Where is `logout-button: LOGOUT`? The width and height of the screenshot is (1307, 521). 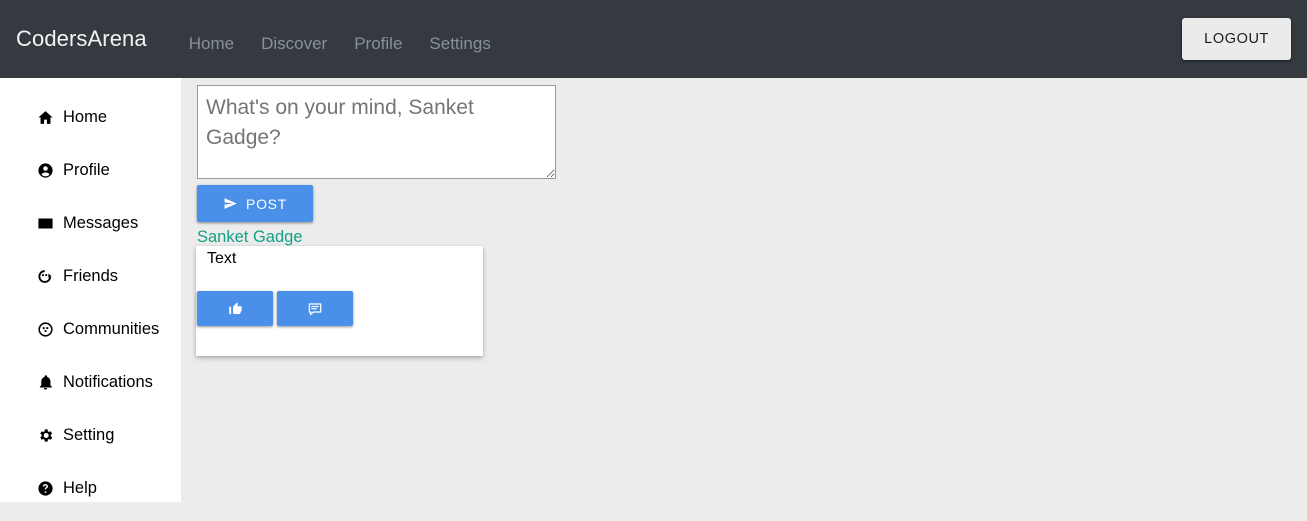
logout-button: LOGOUT is located at coordinates (1236, 39).